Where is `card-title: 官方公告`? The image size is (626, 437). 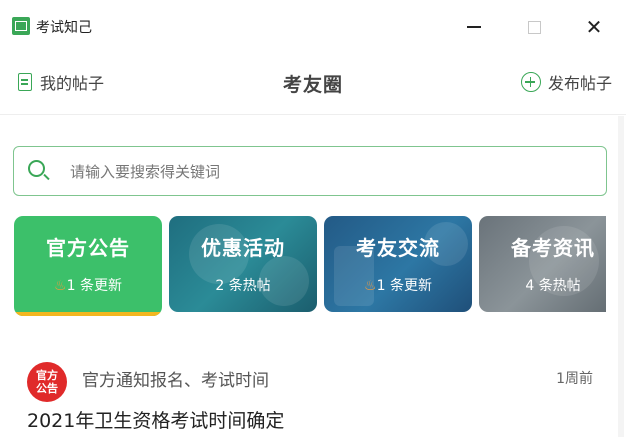
card-title: 官方公告 is located at coordinates (88, 248).